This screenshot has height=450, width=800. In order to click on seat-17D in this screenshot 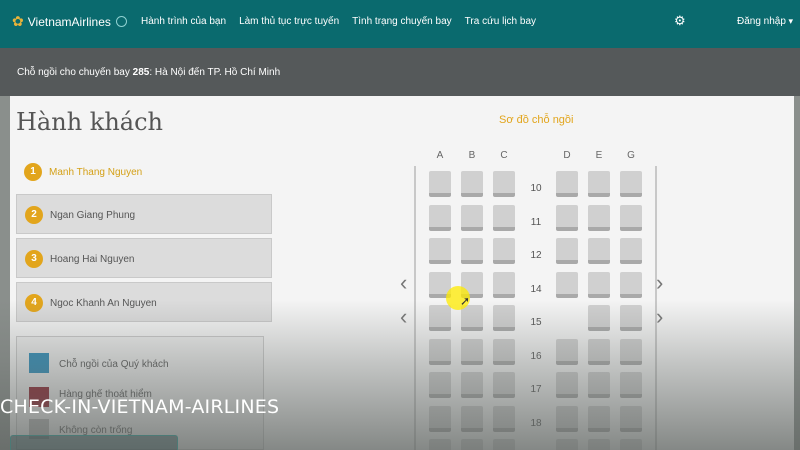, I will do `click(567, 385)`.